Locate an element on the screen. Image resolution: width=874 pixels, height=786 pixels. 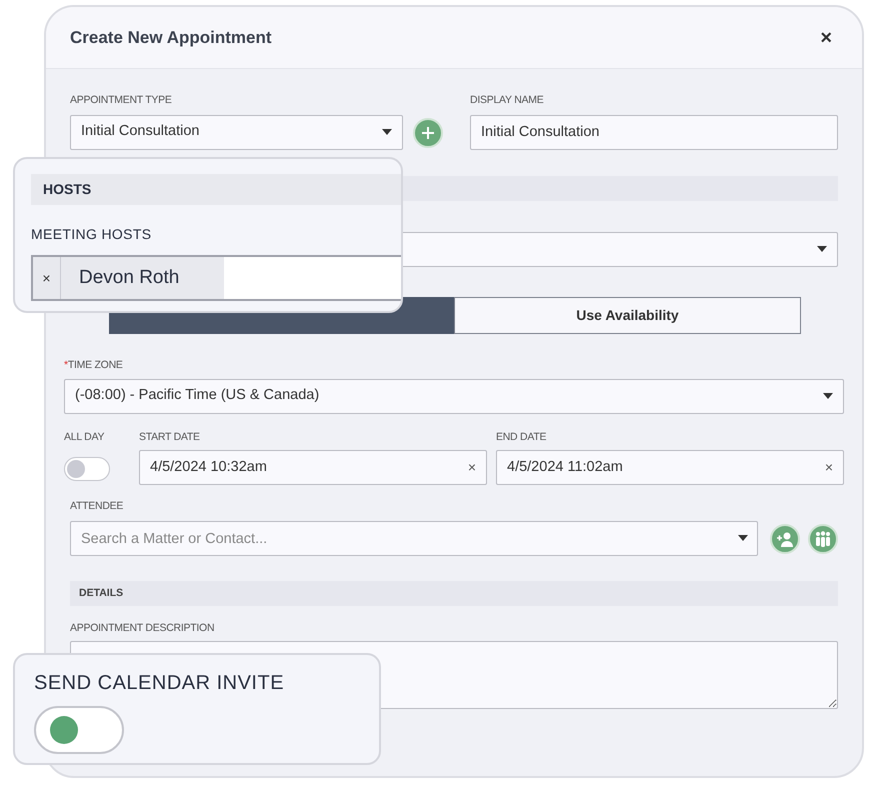
field-label: END DATE is located at coordinates (522, 437).